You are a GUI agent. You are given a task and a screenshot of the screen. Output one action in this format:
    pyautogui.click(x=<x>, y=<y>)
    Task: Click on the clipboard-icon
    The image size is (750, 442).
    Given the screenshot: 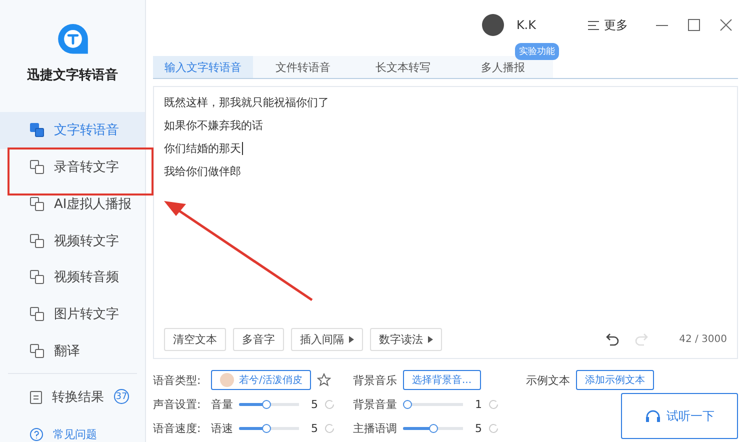 What is the action you would take?
    pyautogui.click(x=36, y=397)
    